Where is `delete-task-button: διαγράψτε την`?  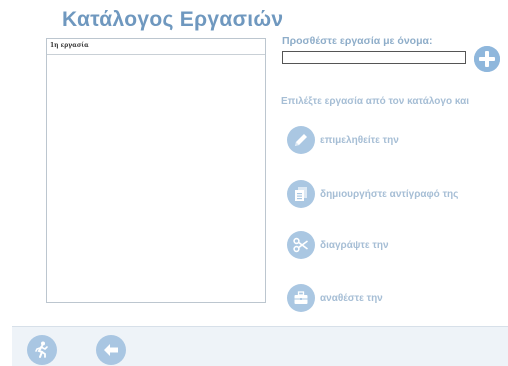
delete-task-button: διαγράψτε την is located at coordinates (338, 245).